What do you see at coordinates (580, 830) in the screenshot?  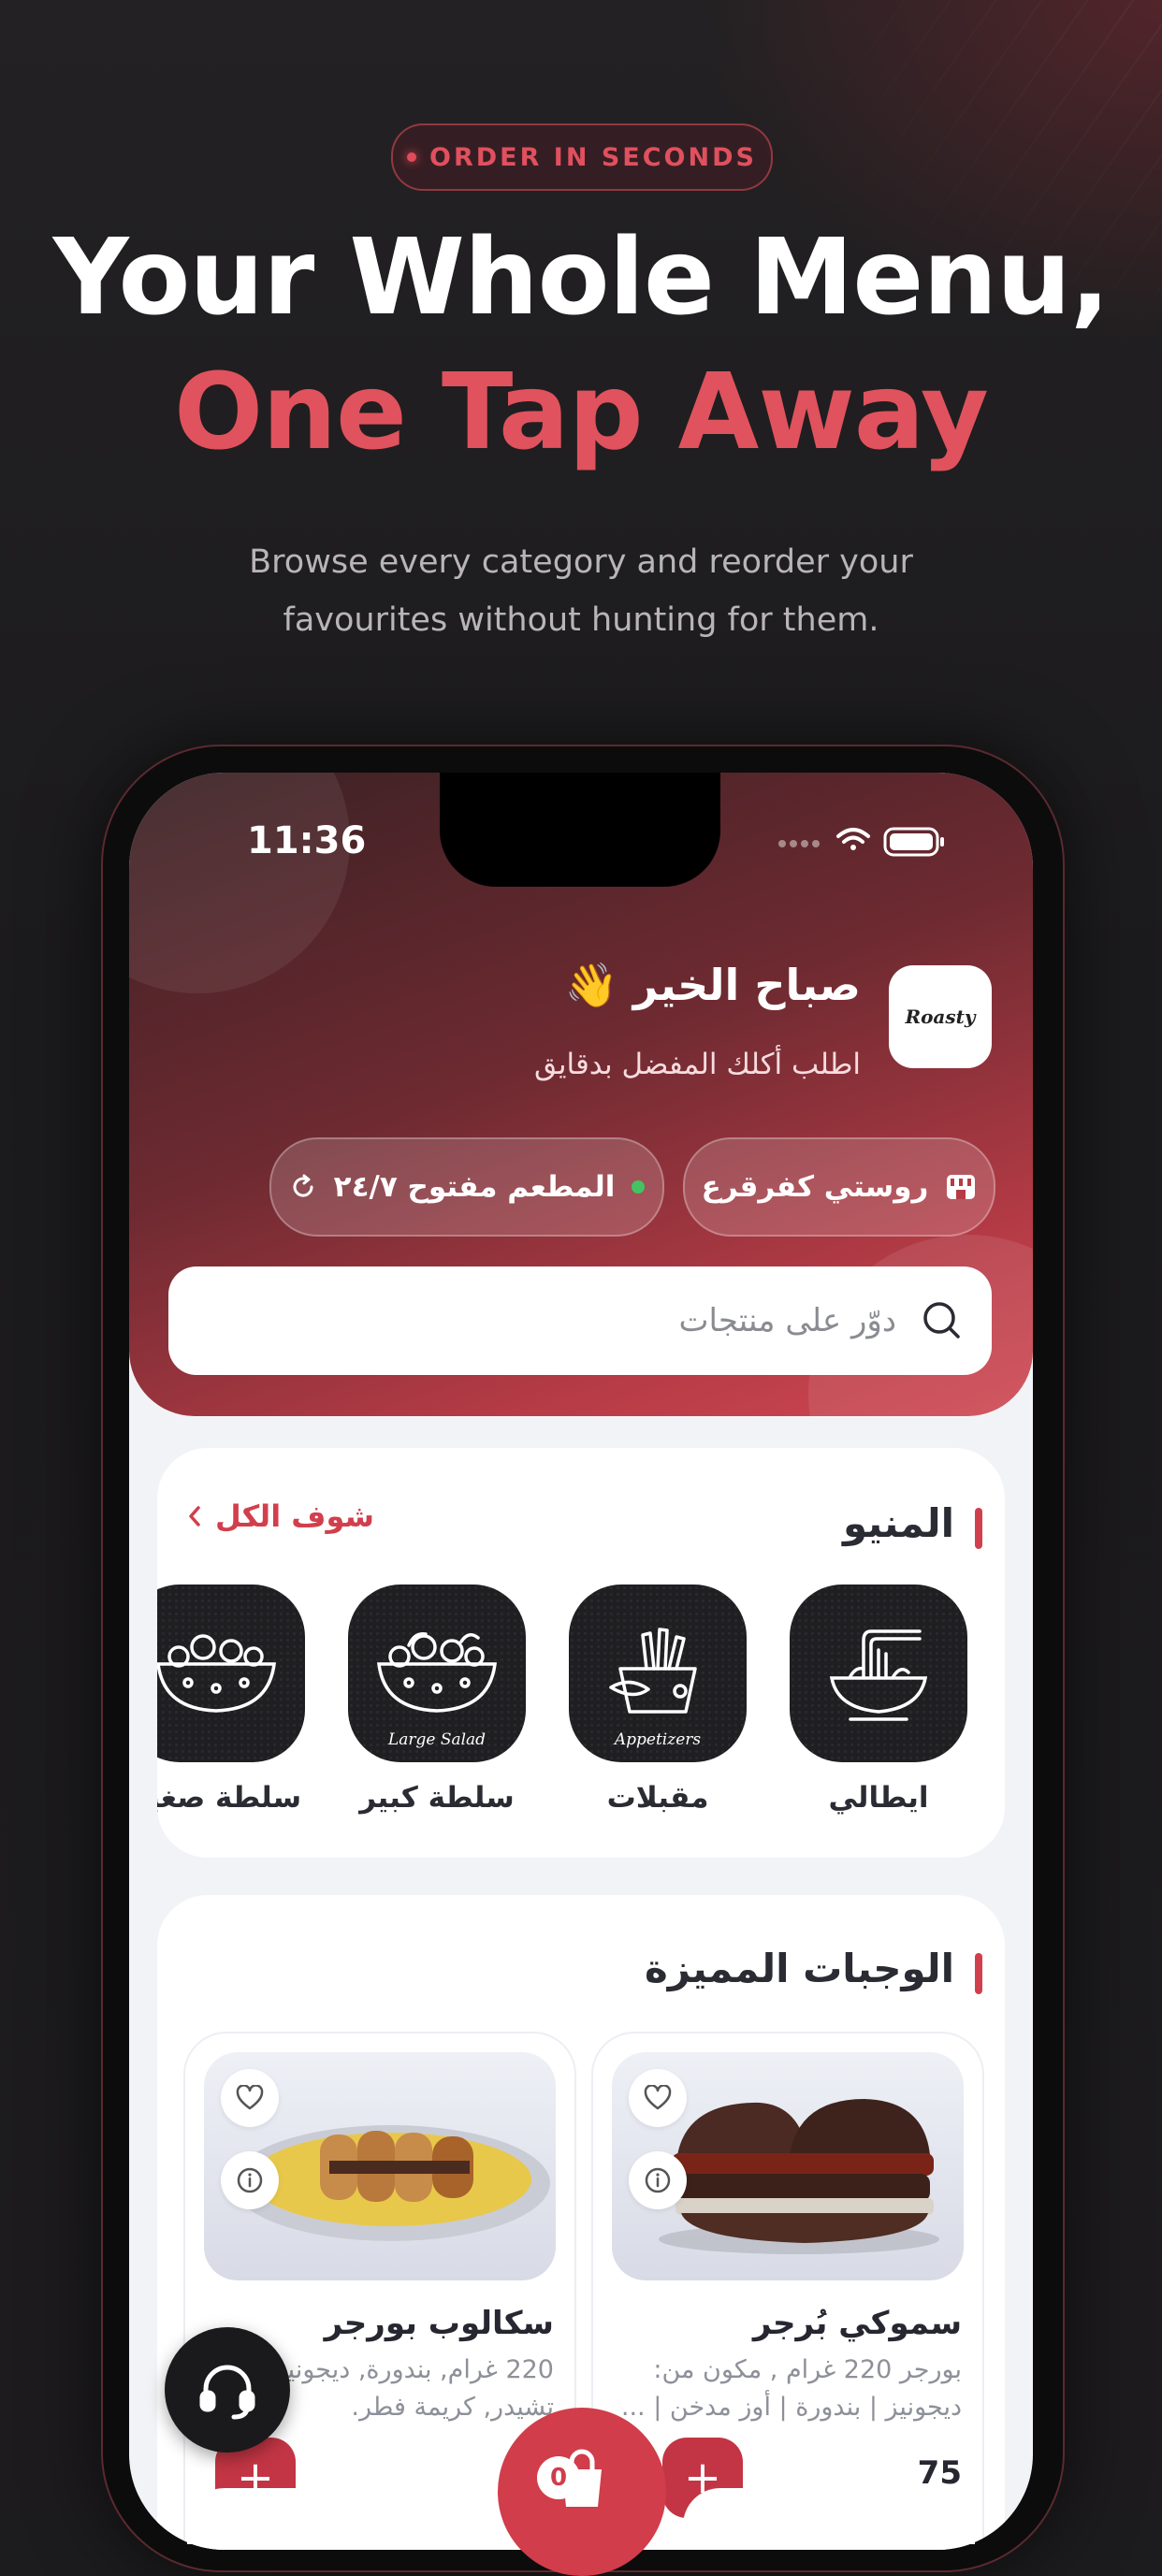 I see `dynamic-island` at bounding box center [580, 830].